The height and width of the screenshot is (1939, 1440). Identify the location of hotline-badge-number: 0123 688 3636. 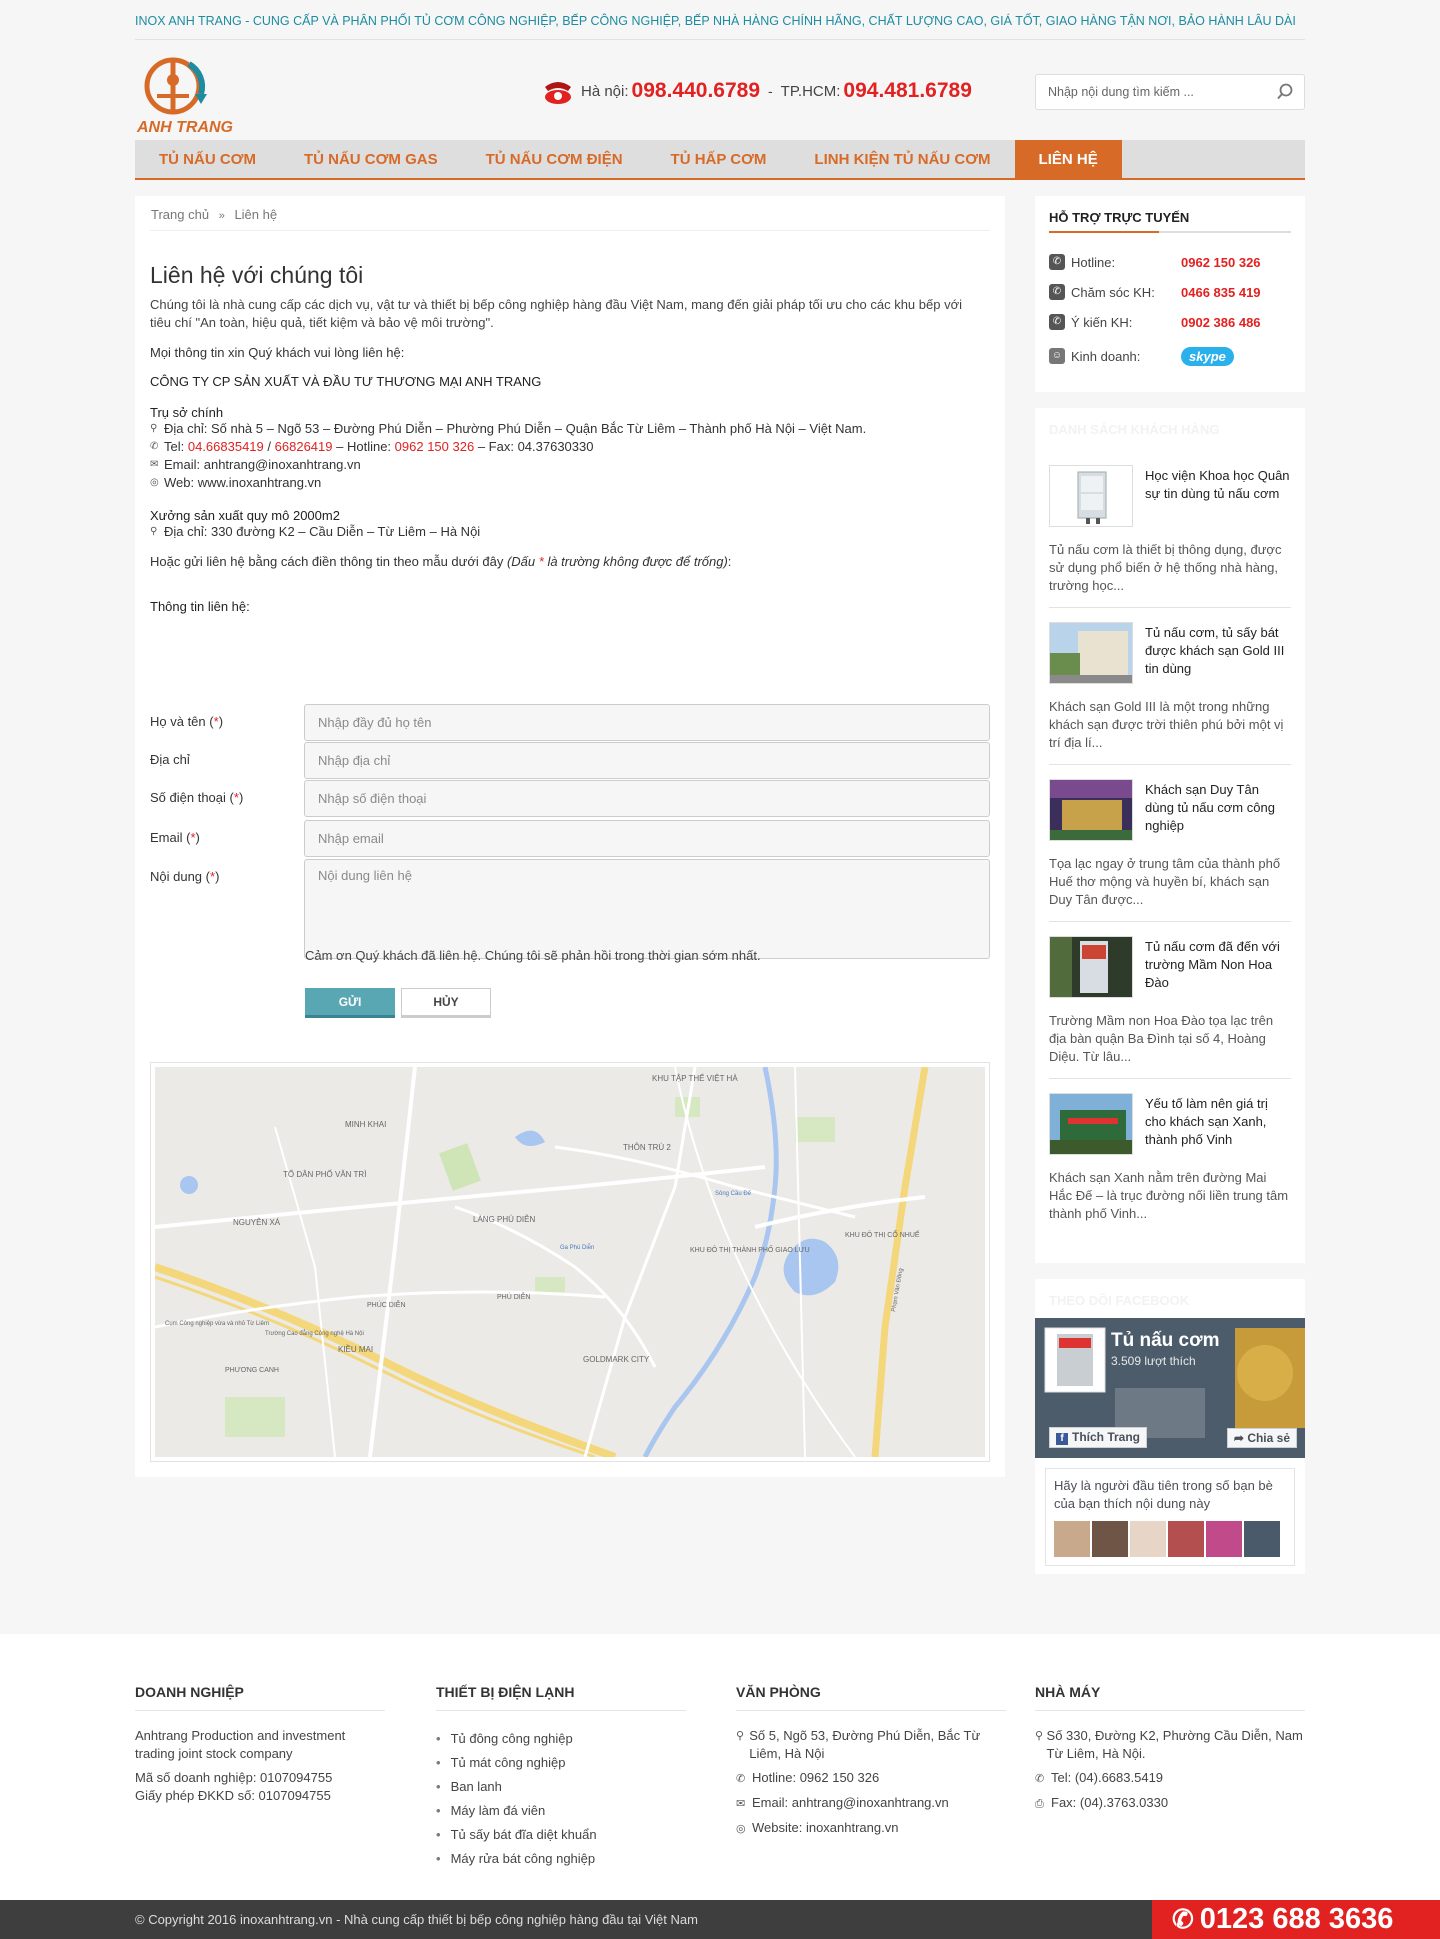
(1297, 1919).